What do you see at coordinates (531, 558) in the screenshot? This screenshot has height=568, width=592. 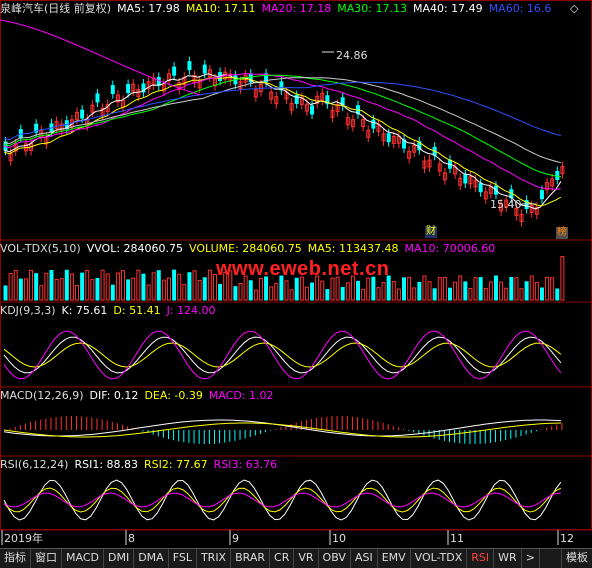 I see `tab-16: >` at bounding box center [531, 558].